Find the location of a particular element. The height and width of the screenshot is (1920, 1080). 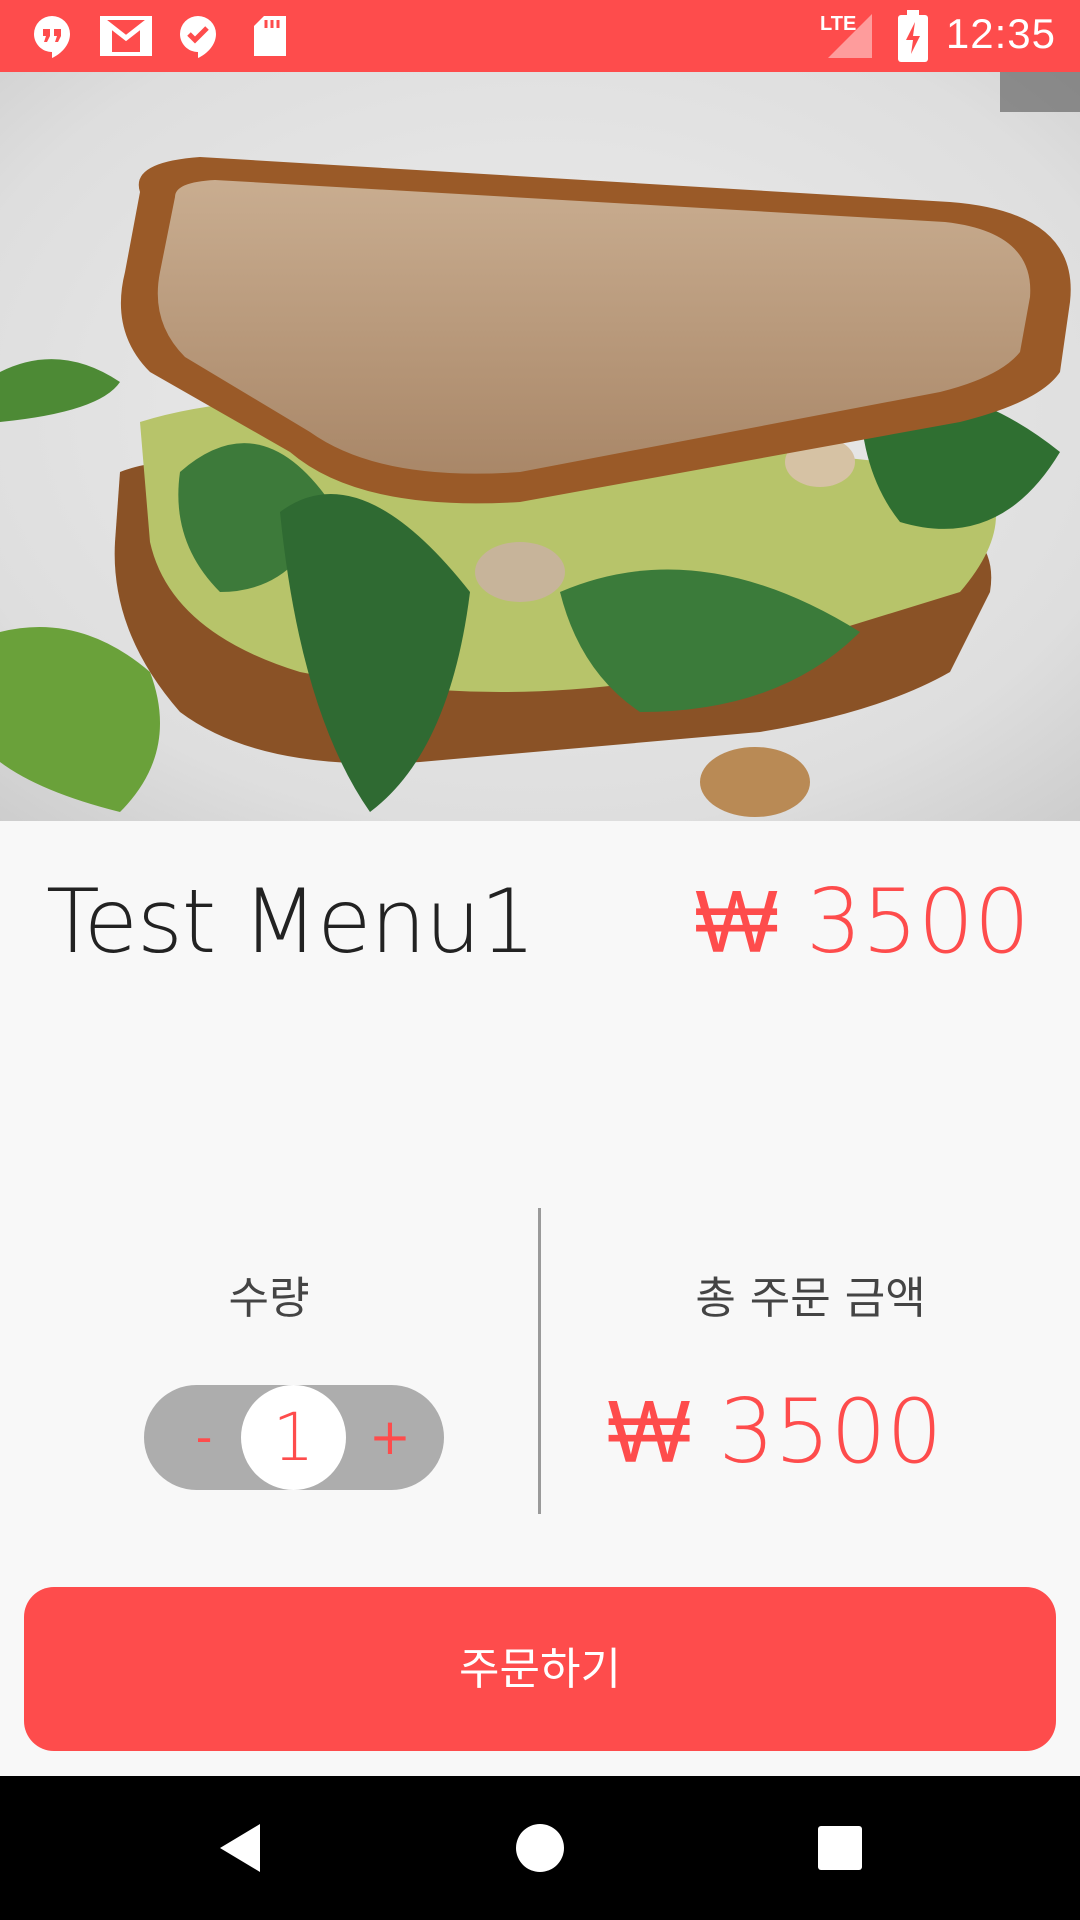

svg-text: LTE is located at coordinates (838, 24).